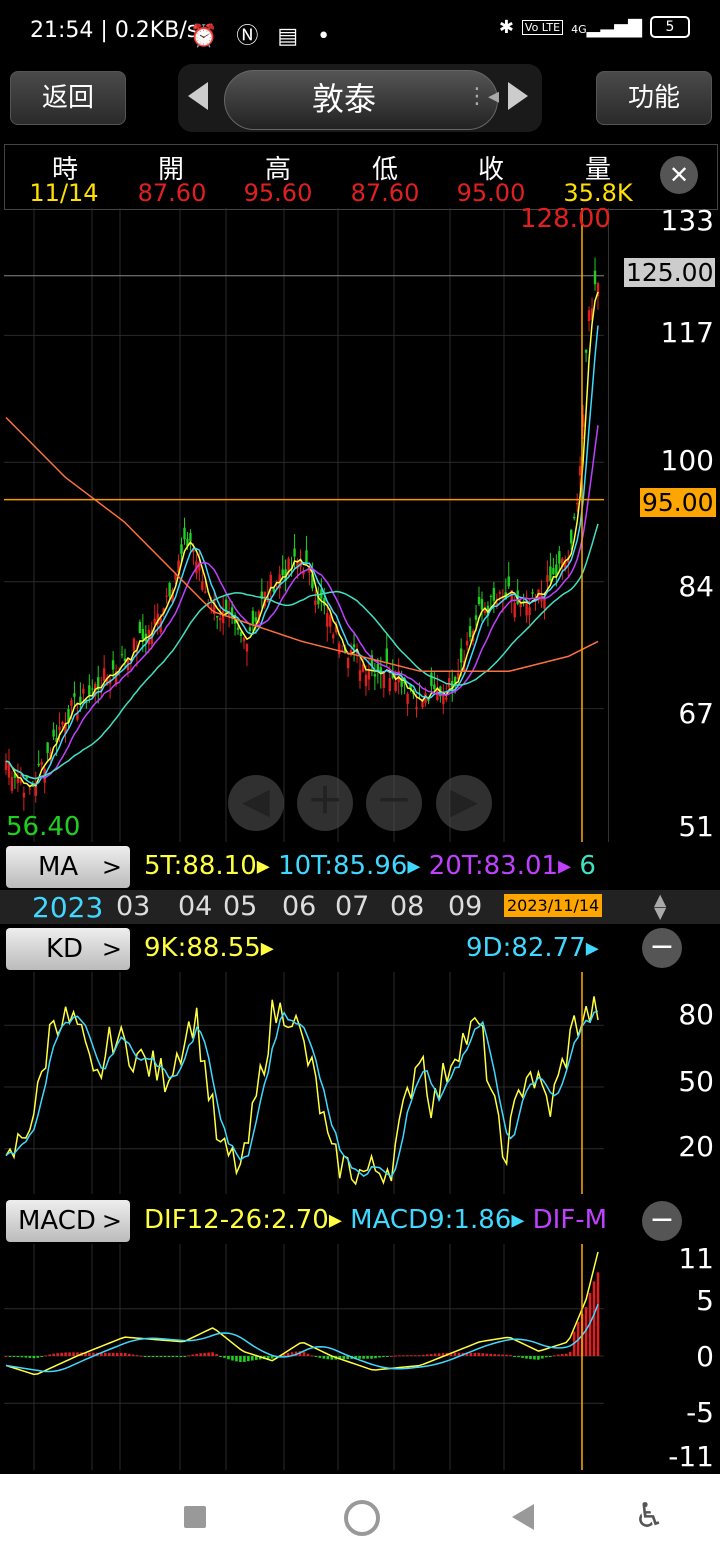  Describe the element at coordinates (654, 98) in the screenshot. I see `function-button: 功能` at that location.